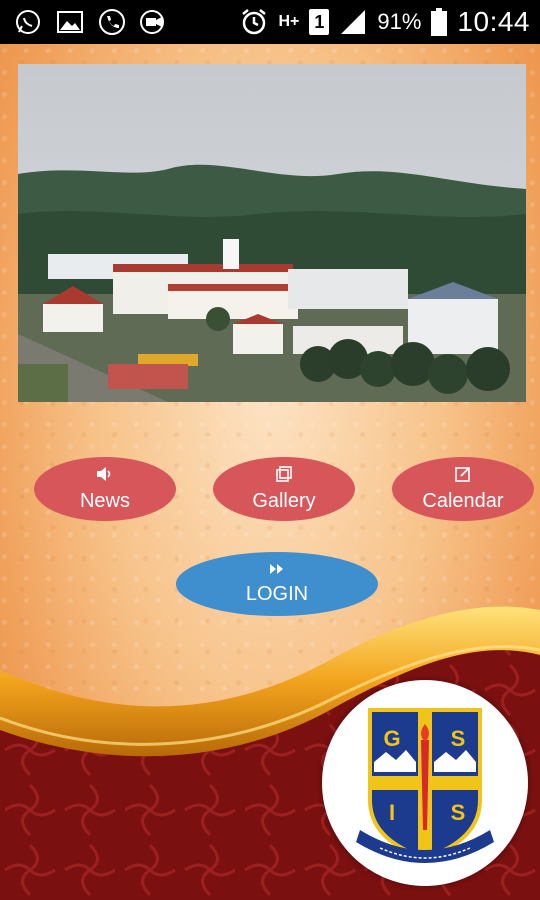 Image resolution: width=540 pixels, height=900 pixels. I want to click on crest-letter-i: I, so click(392, 812).